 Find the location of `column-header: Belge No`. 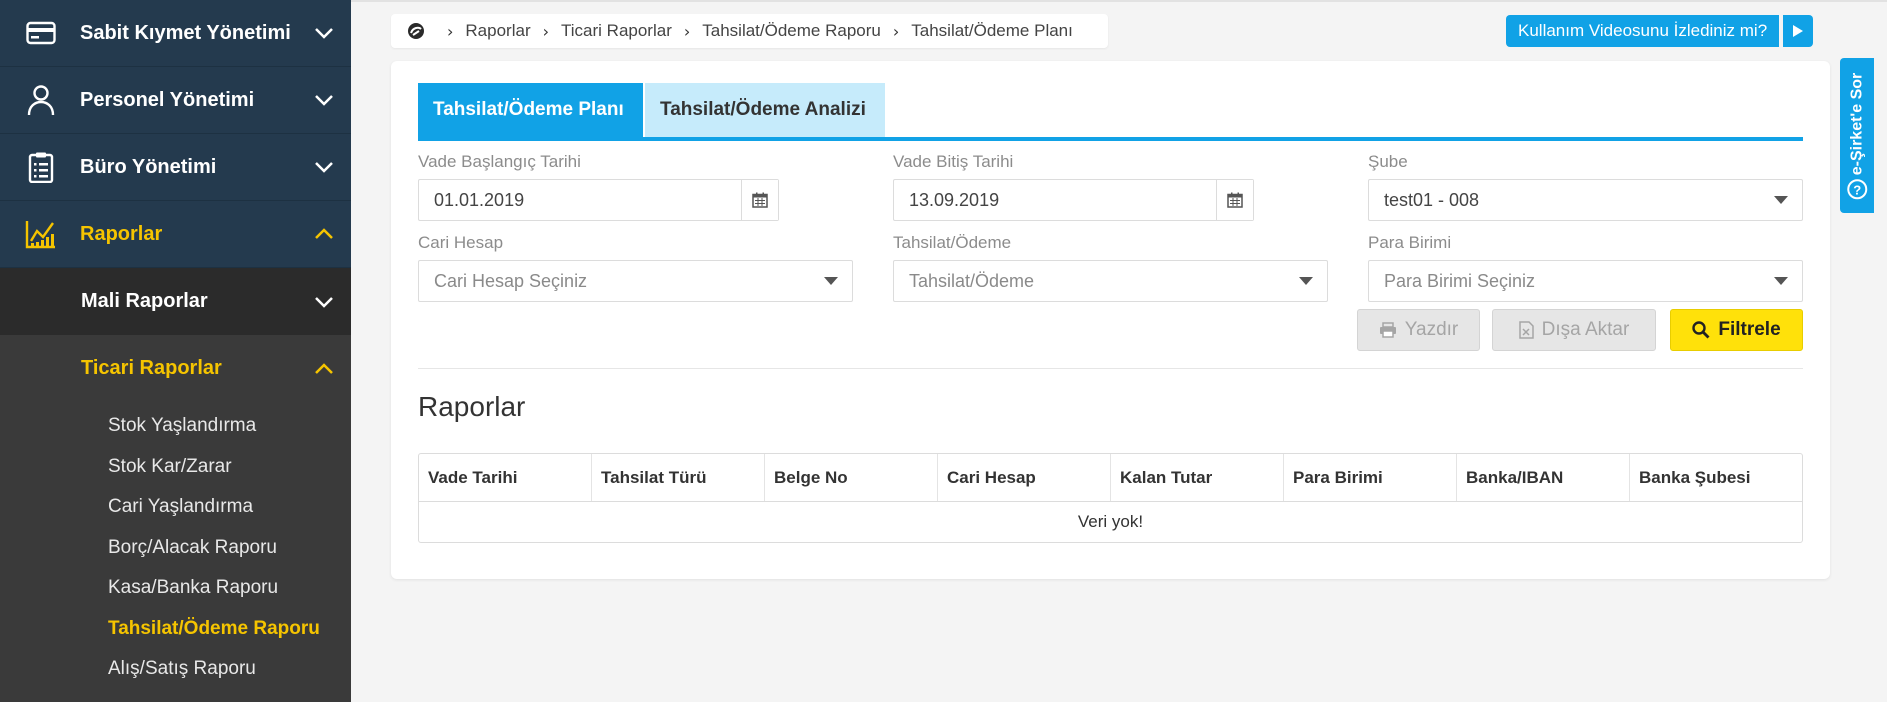

column-header: Belge No is located at coordinates (851, 477).